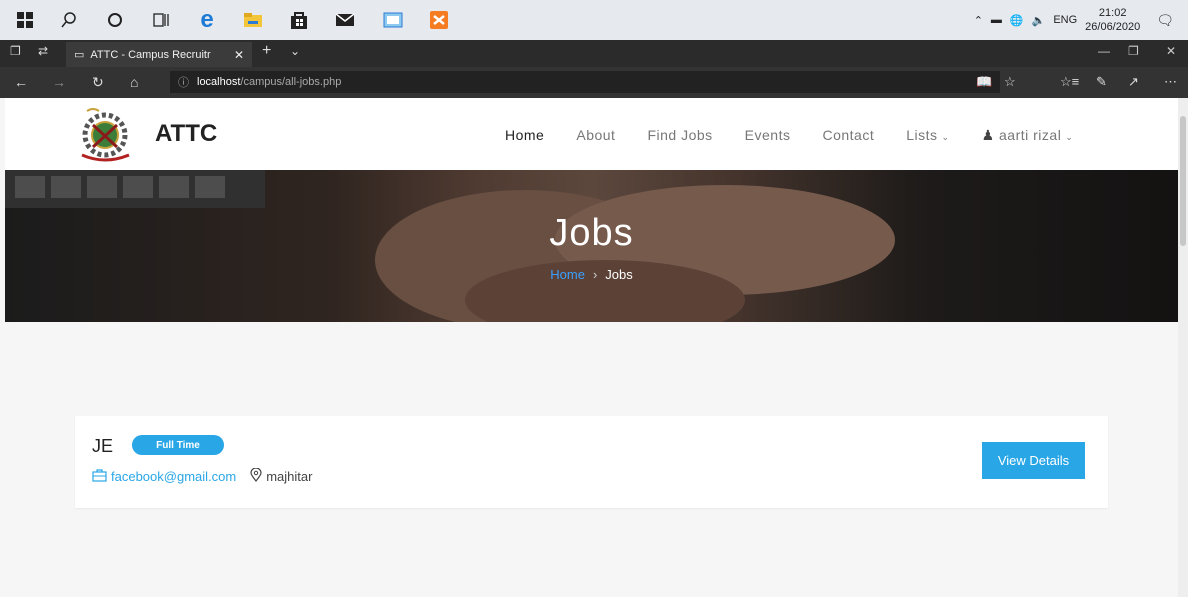  Describe the element at coordinates (619, 274) in the screenshot. I see `breadcrumb-current: Jobs` at that location.